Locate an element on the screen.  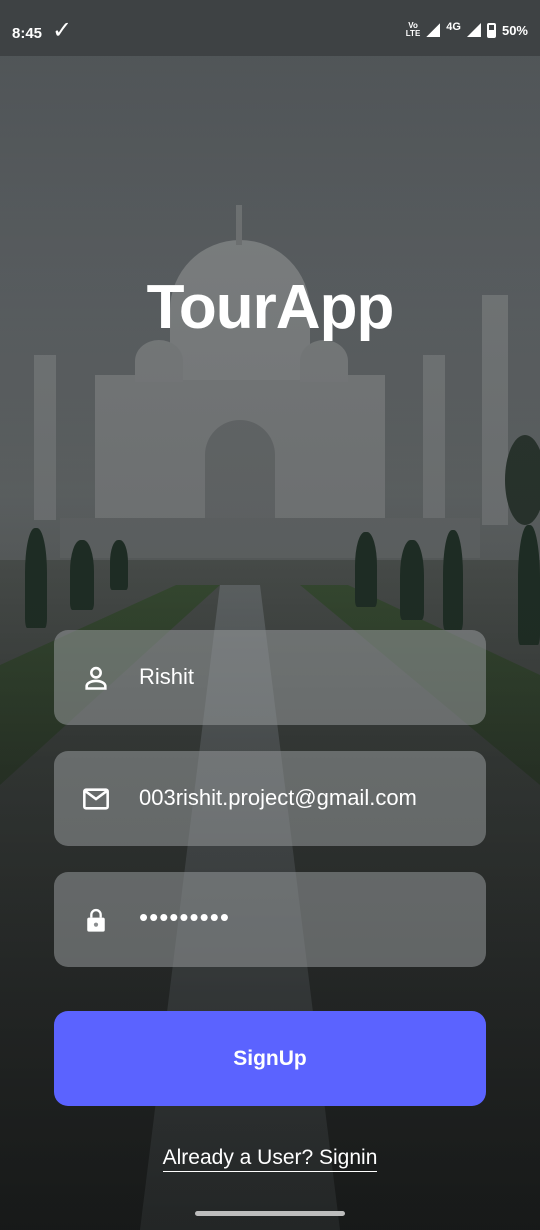
status-bar: 8:45 ✓ Vo LTE 4G 50% is located at coordinates (270, 28).